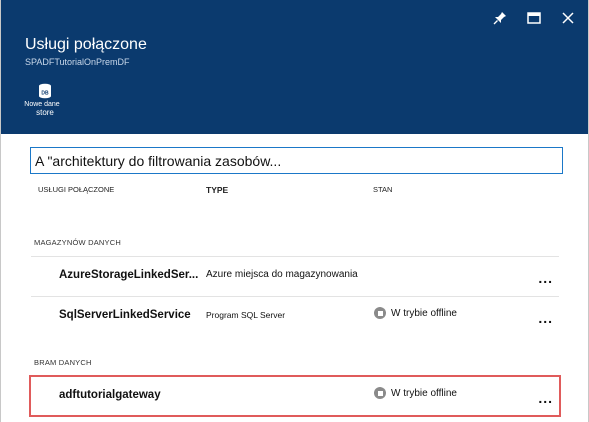  Describe the element at coordinates (86, 44) in the screenshot. I see `blade-title: Usługi połączone` at that location.